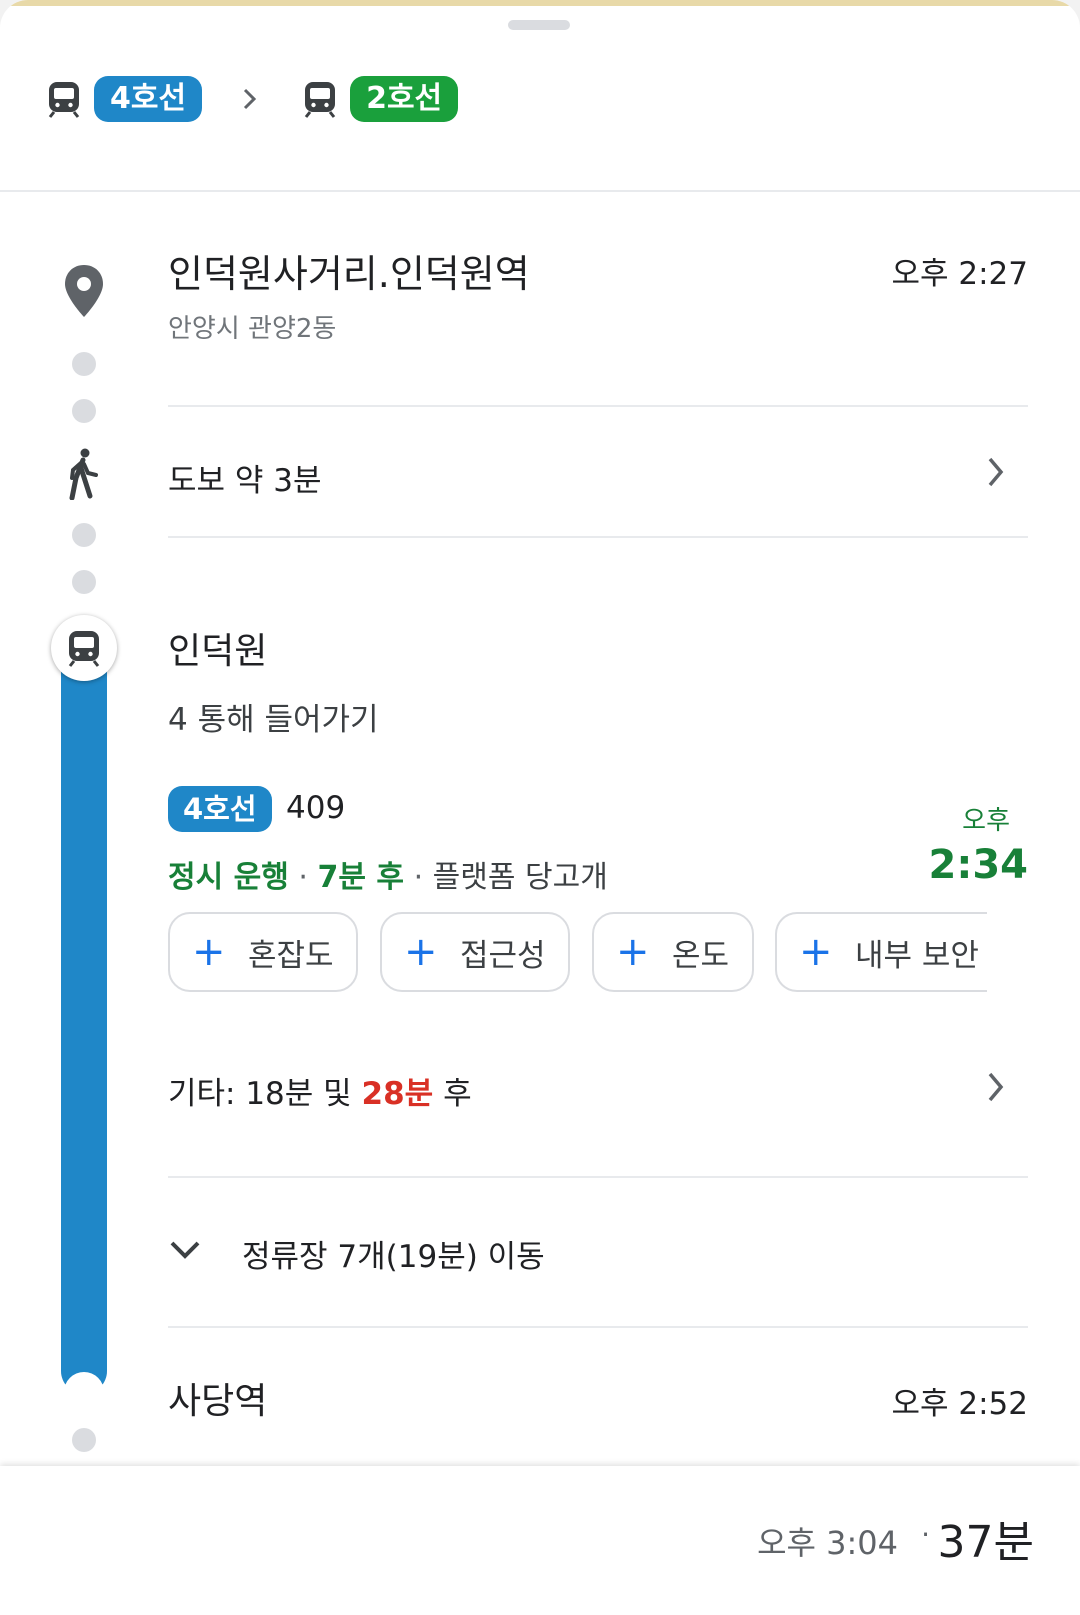 The image size is (1080, 1615). What do you see at coordinates (959, 1404) in the screenshot?
I see `alight-time: 오후 2:52` at bounding box center [959, 1404].